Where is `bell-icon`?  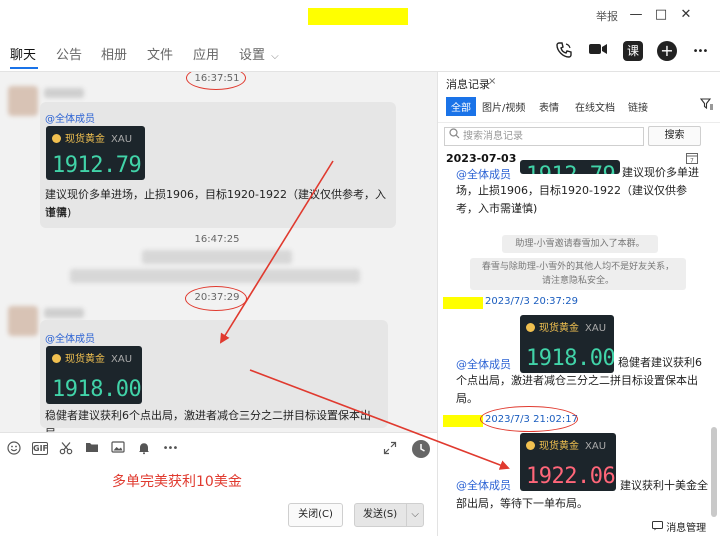 bell-icon is located at coordinates (144, 449).